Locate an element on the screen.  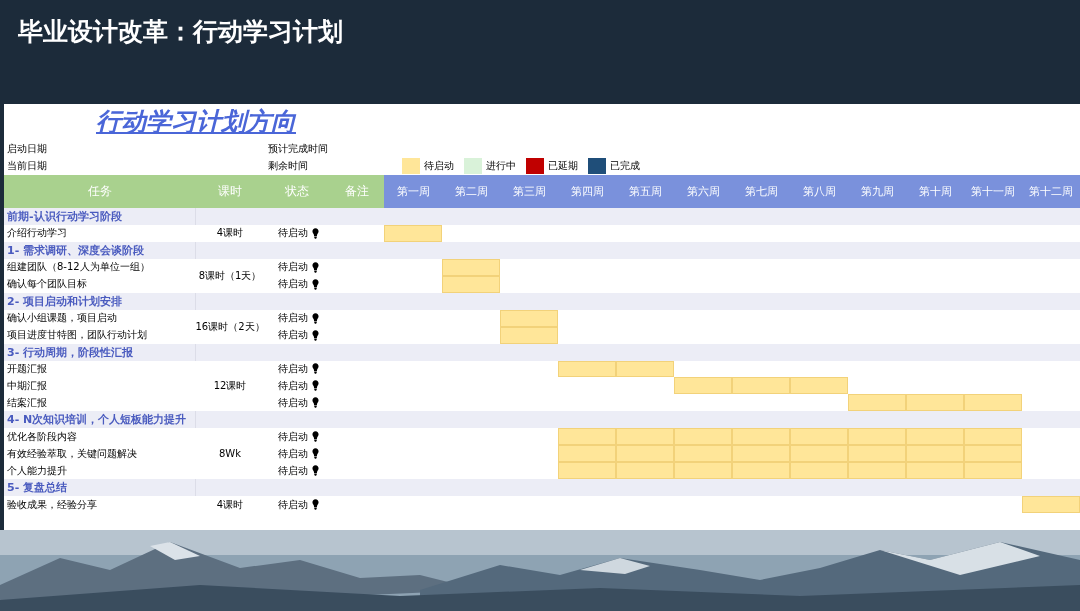
legend-label: 进行中 is located at coordinates (501, 166).